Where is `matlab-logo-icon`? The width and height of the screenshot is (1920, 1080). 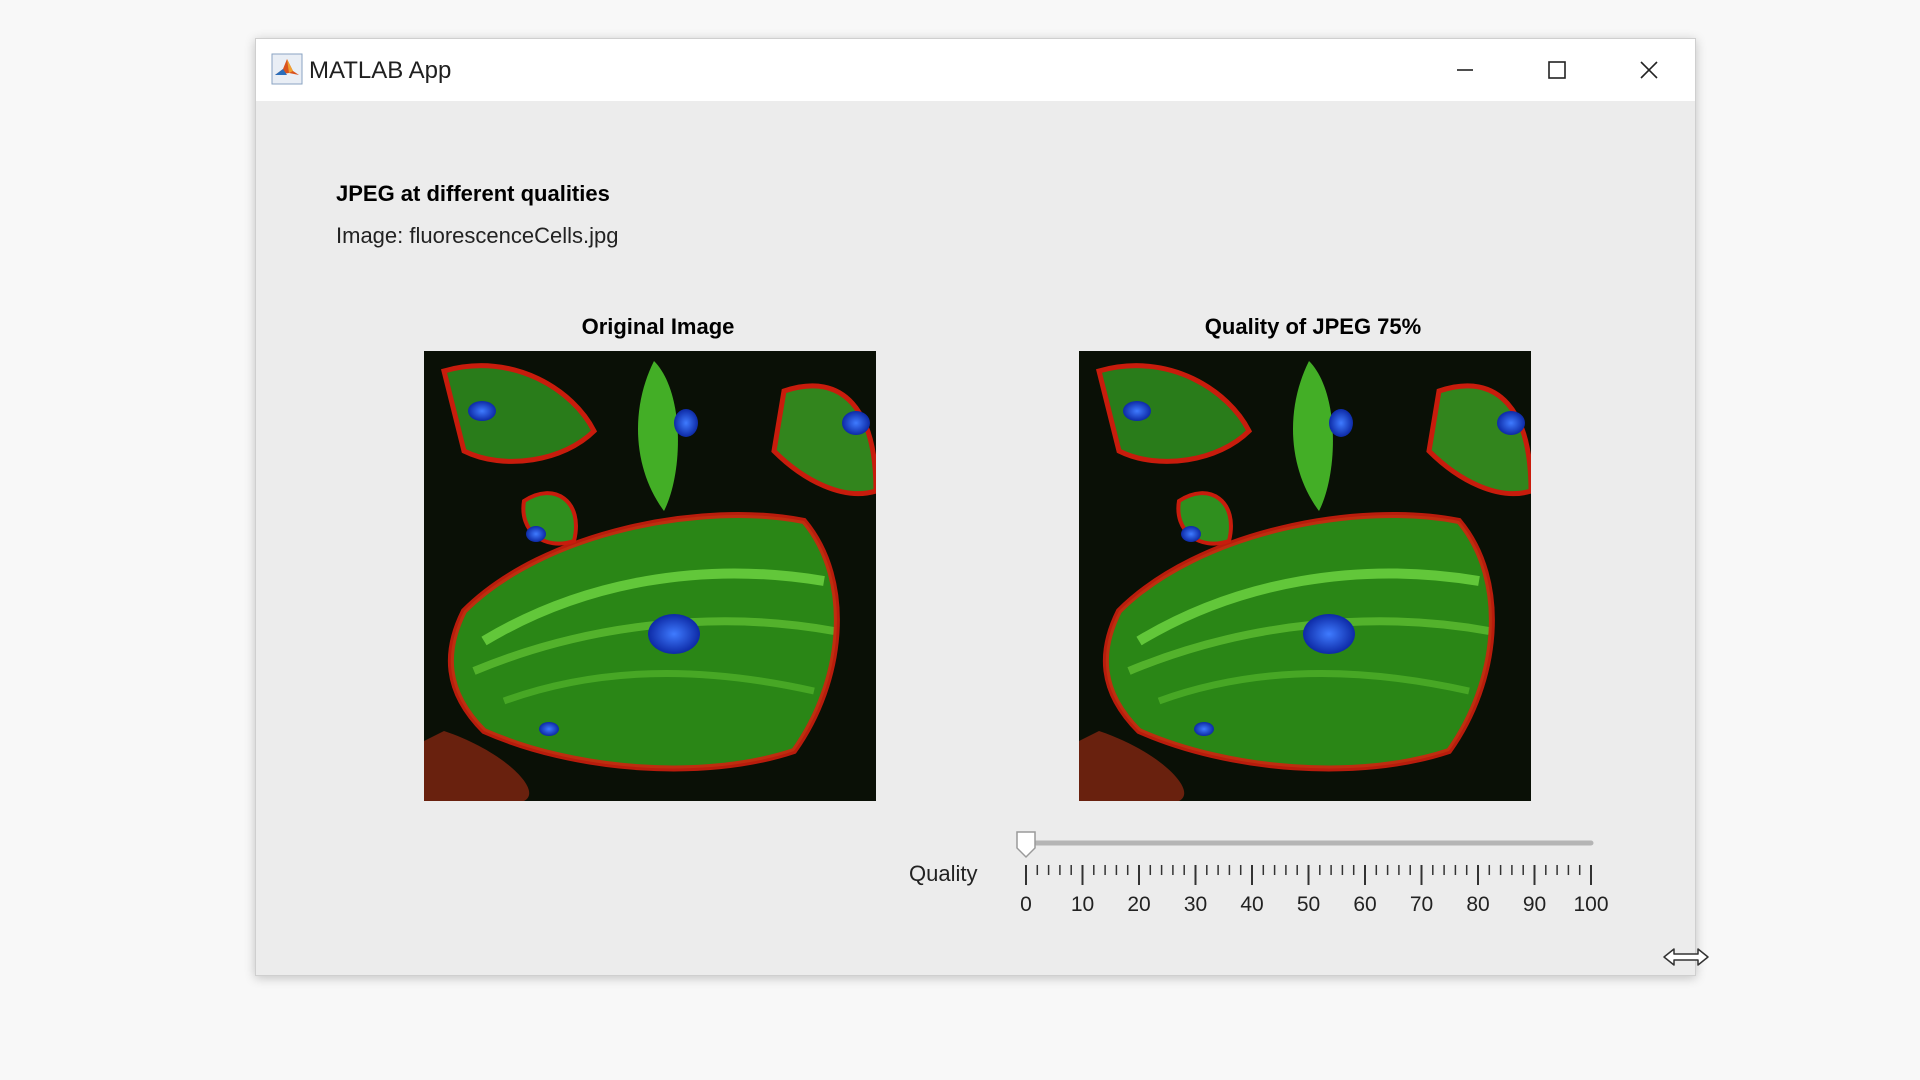 matlab-logo-icon is located at coordinates (287, 69).